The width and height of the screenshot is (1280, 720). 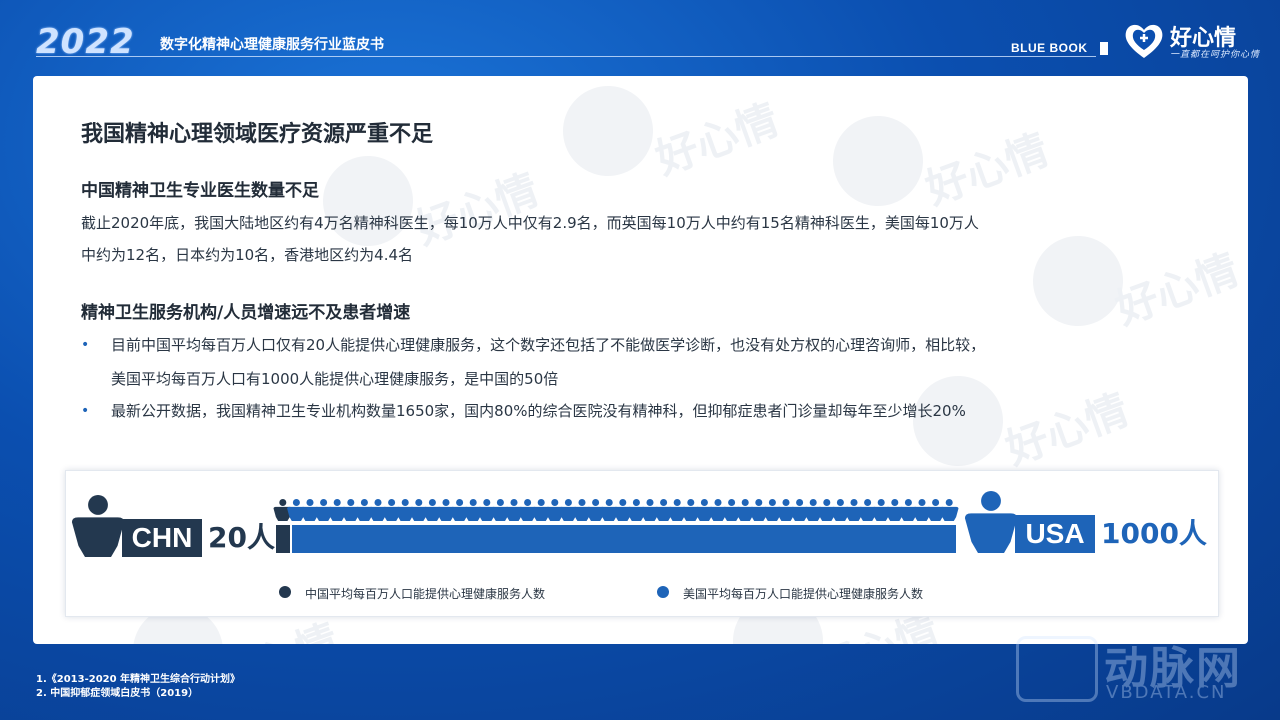 What do you see at coordinates (1104, 48) in the screenshot?
I see `blue-book-marker` at bounding box center [1104, 48].